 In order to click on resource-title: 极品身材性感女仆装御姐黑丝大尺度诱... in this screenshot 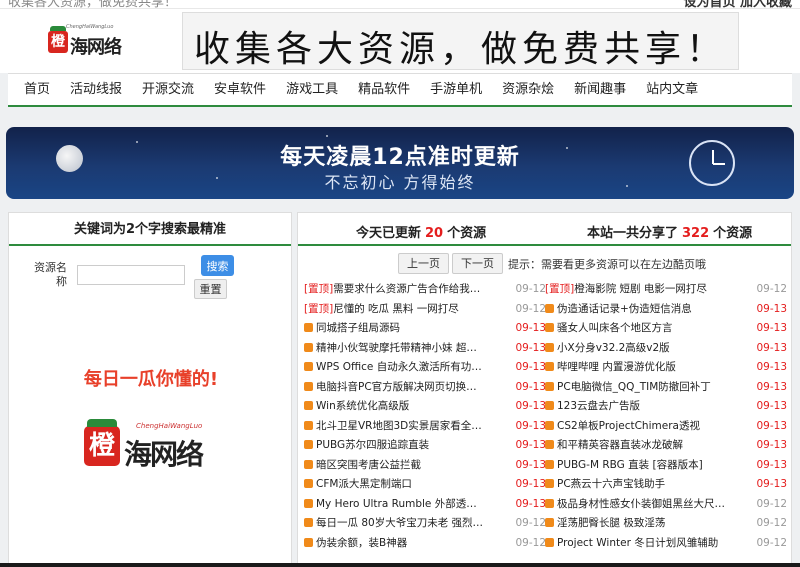, I will do `click(642, 504)`.